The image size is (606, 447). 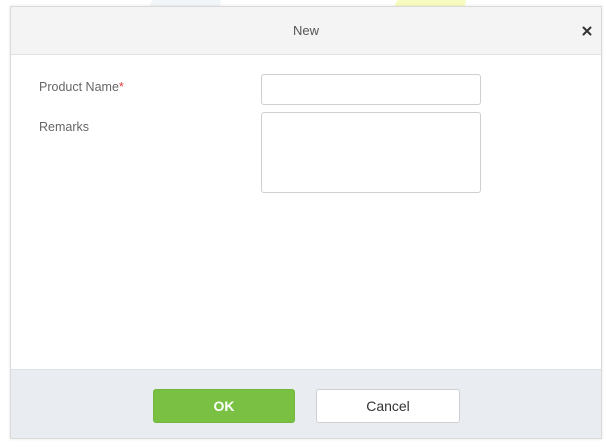 I want to click on remarks-label: Remarks, so click(x=64, y=127).